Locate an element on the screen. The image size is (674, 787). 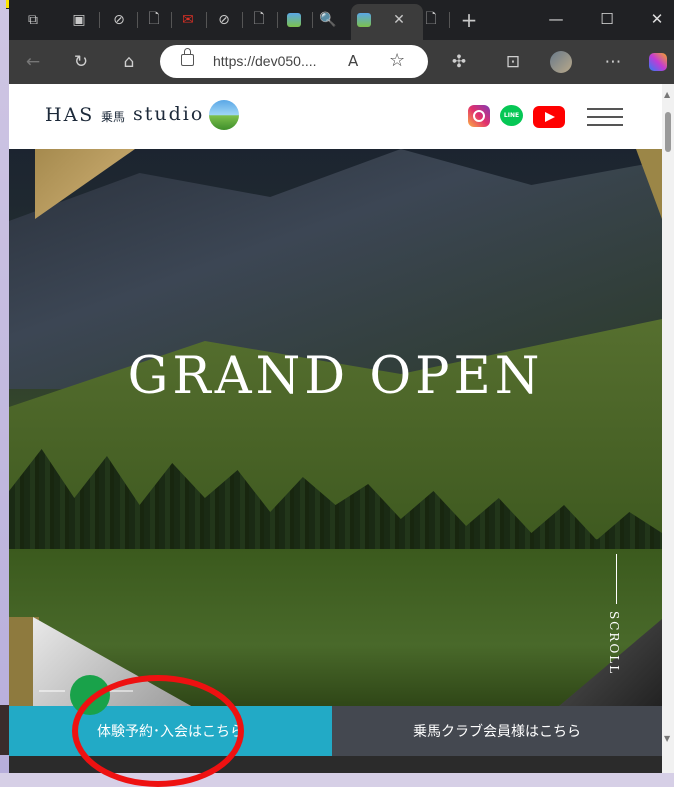
copilot-icon is located at coordinates (658, 62).